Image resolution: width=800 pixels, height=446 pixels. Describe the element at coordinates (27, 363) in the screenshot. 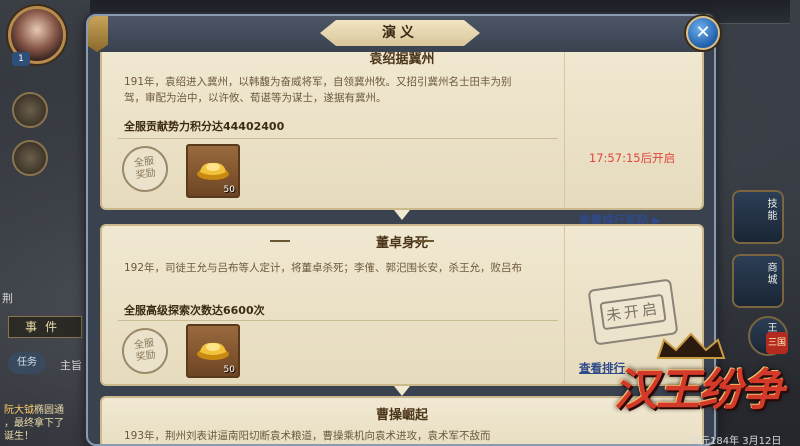

I see `task-tab-button: 任务` at that location.